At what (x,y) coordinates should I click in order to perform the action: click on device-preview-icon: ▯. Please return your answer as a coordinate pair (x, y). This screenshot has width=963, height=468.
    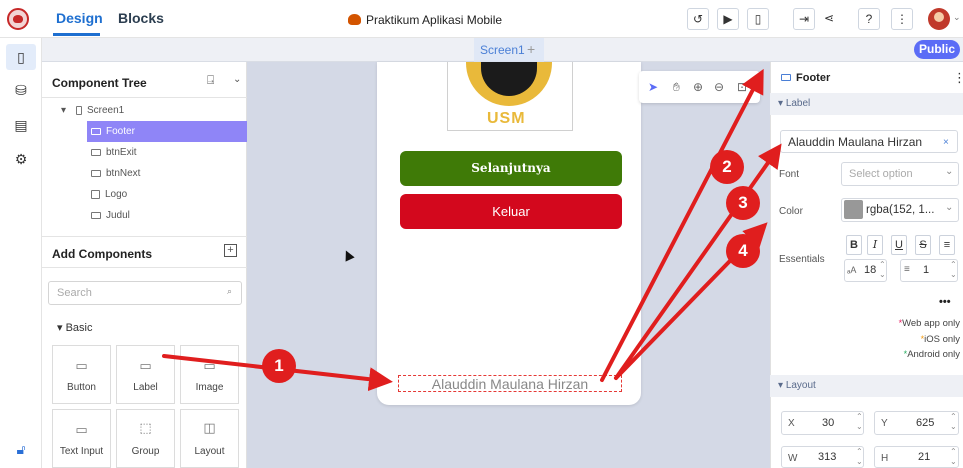
    Looking at the image, I should click on (758, 19).